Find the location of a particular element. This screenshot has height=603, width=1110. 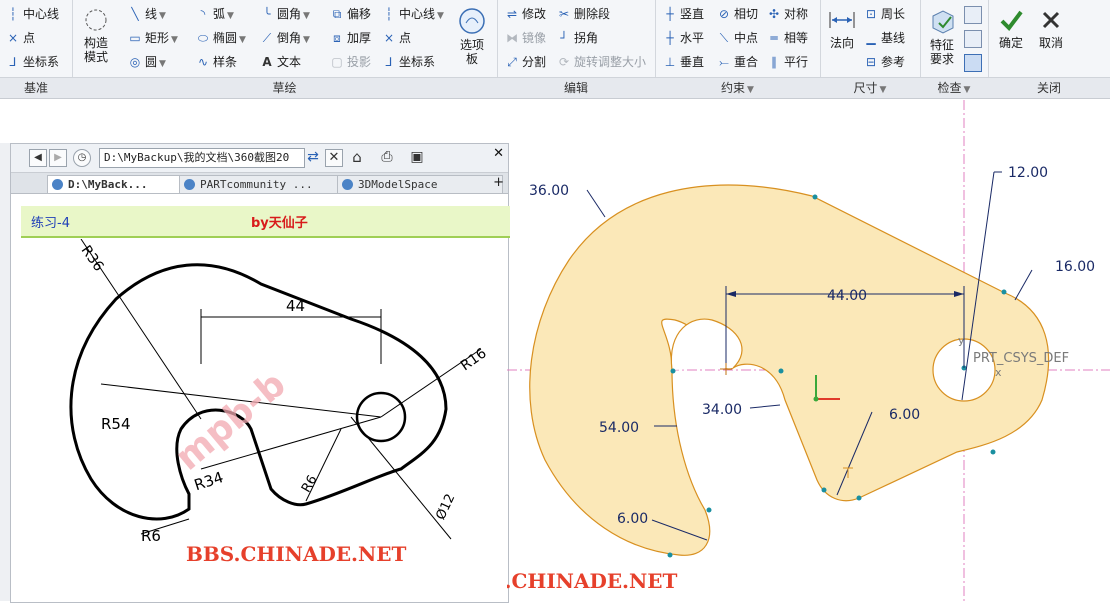

tangent-constraint-button: ⊘ 相切 is located at coordinates (737, 14).